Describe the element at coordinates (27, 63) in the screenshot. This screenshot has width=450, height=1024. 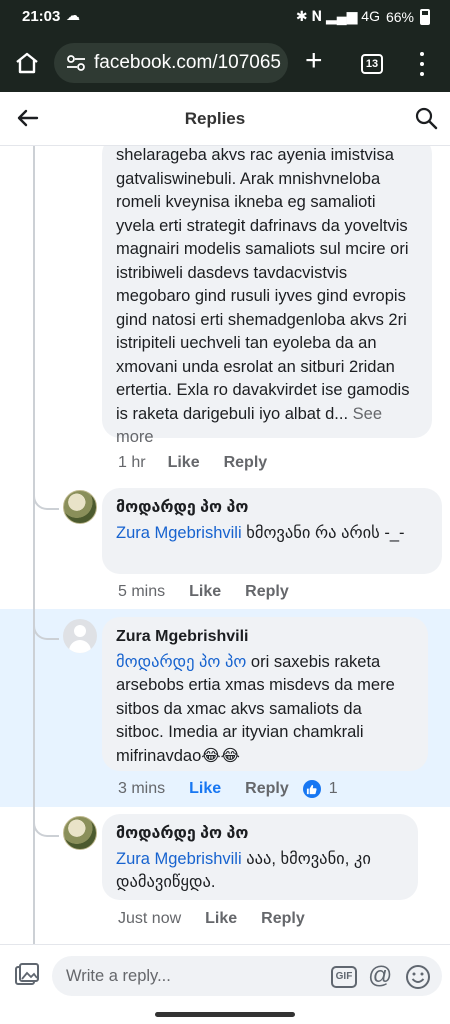
I see `home-icon` at that location.